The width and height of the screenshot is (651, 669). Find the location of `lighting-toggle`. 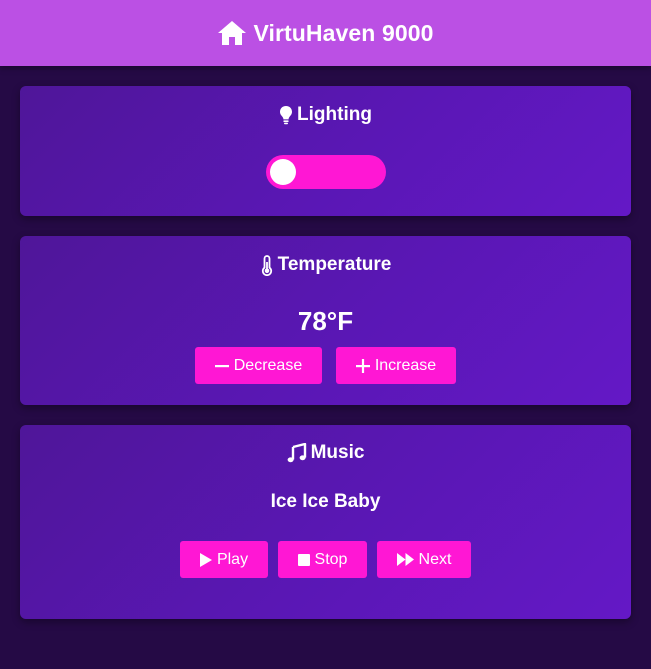

lighting-toggle is located at coordinates (326, 172).